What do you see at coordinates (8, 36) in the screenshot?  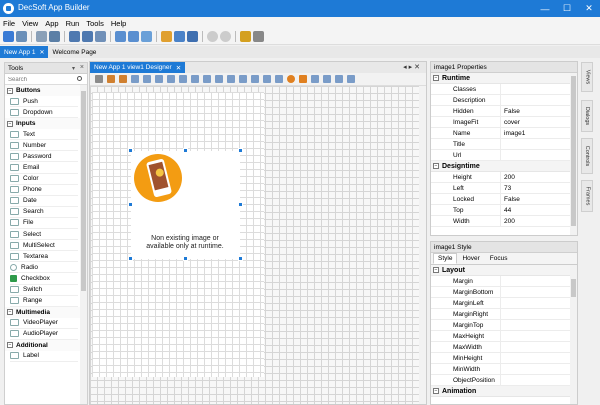 I see `new-icon` at bounding box center [8, 36].